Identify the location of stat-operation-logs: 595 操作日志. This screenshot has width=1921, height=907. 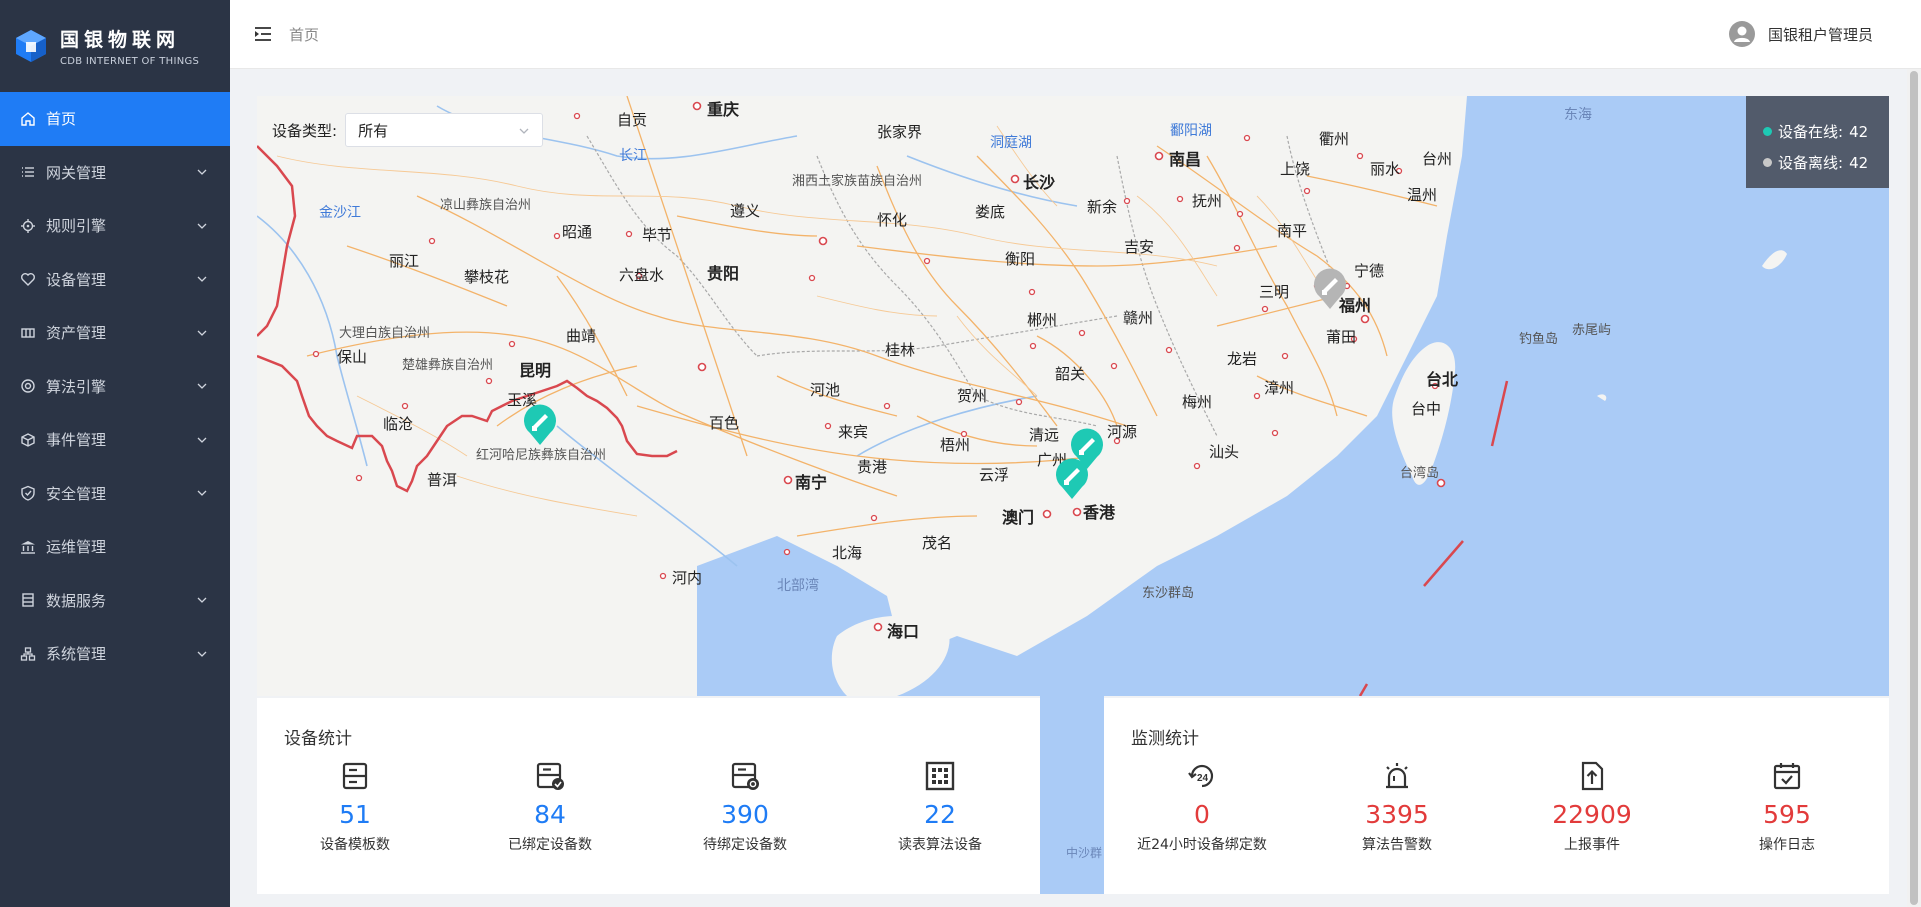
(1787, 807).